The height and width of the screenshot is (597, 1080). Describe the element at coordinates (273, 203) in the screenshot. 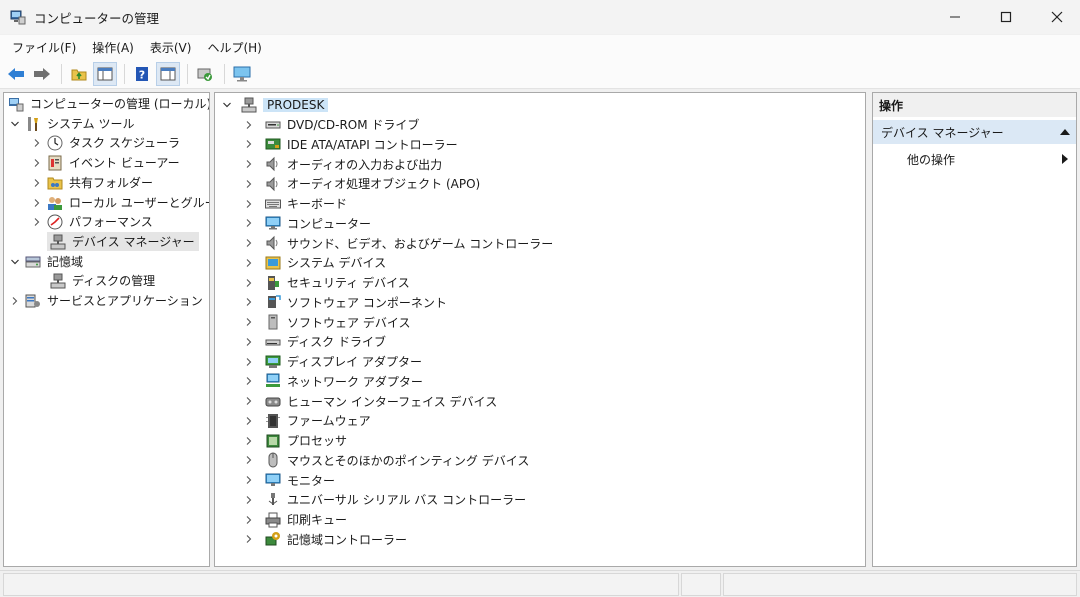

I see `keyboard-icon` at that location.